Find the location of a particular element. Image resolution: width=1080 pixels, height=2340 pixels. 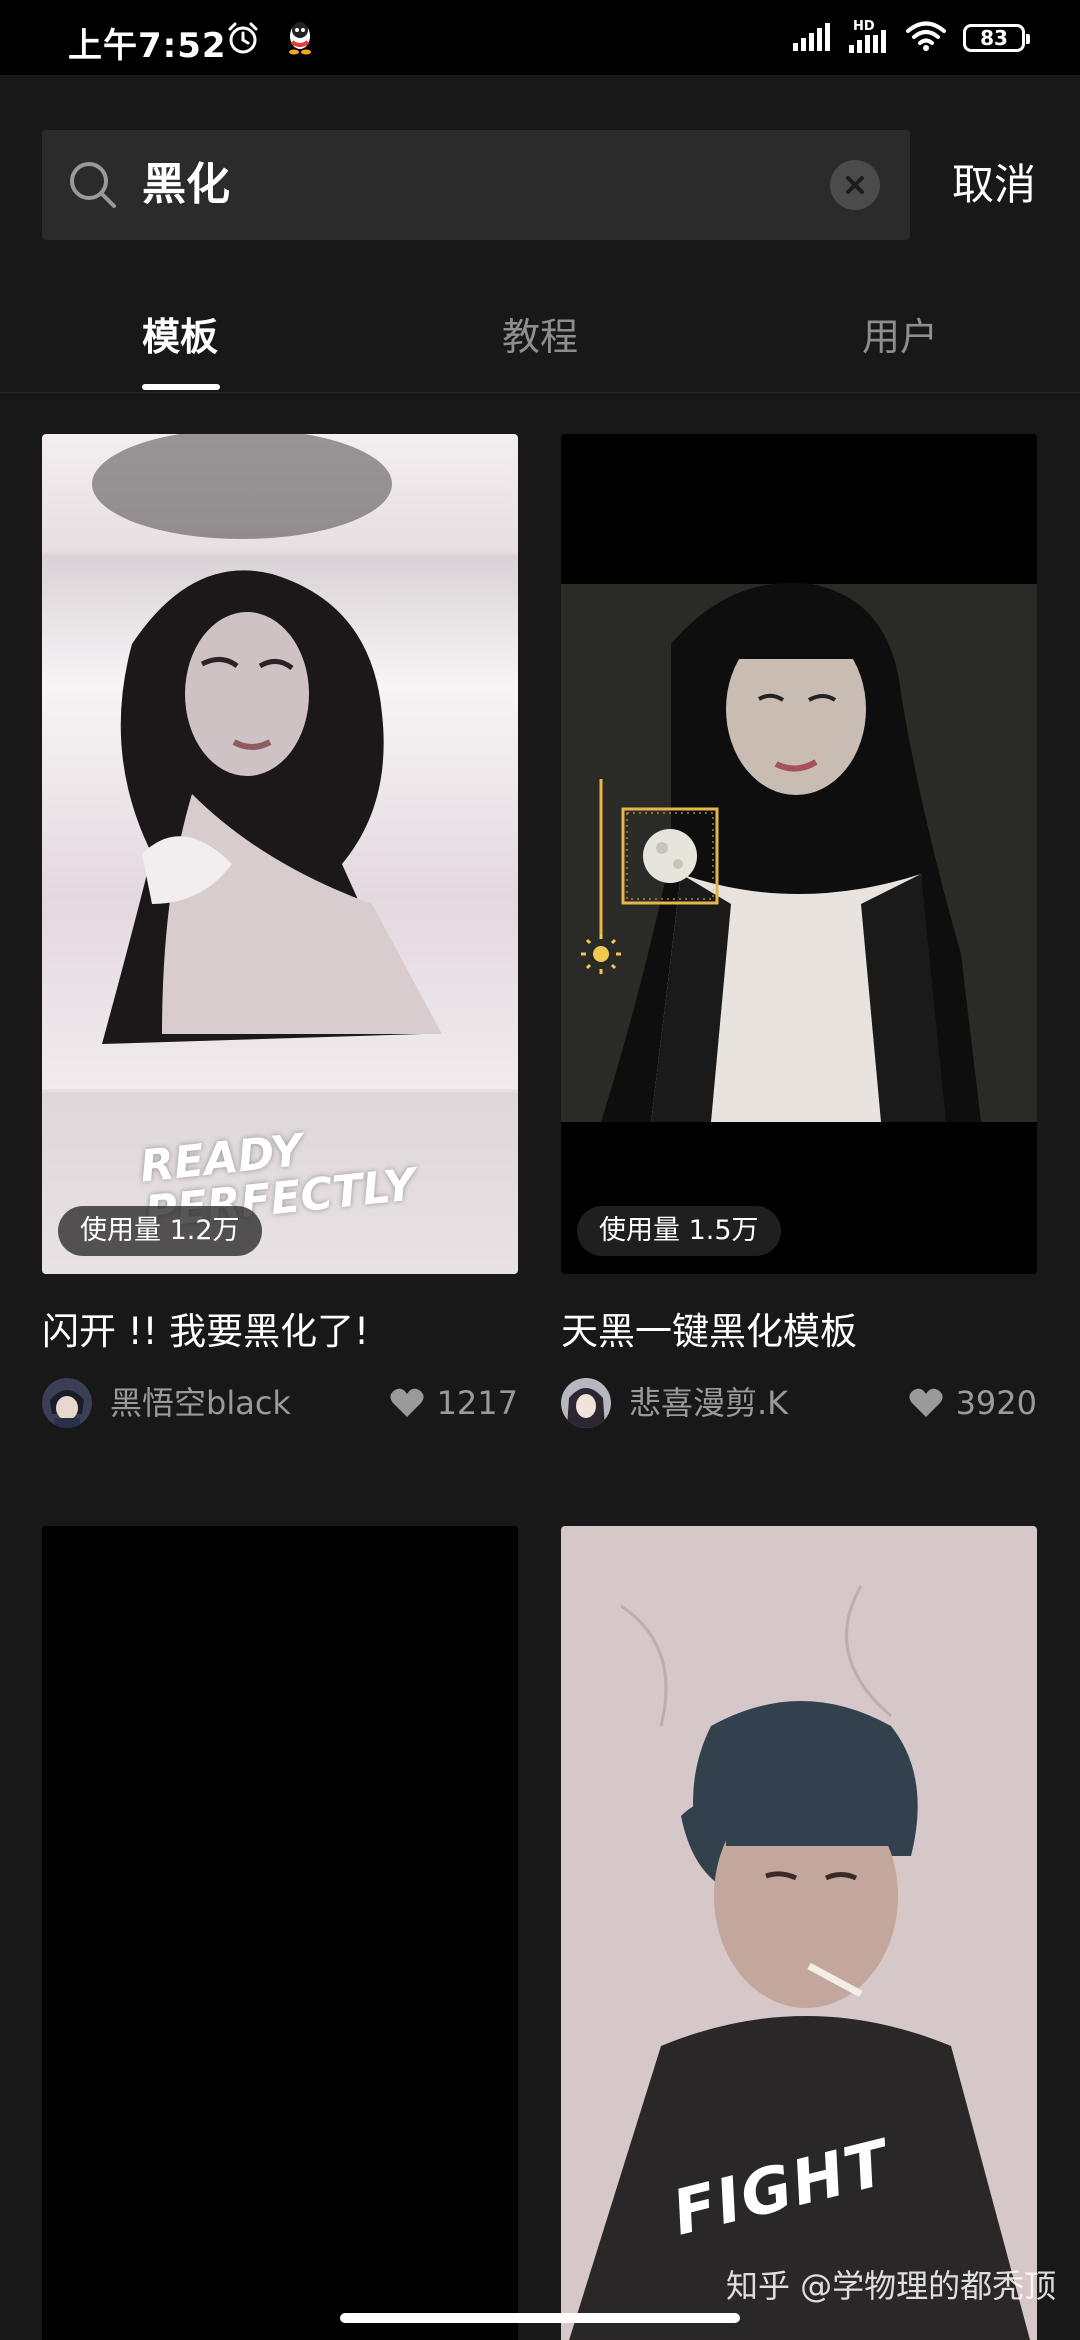

template-title: 天黑一键黑化模板 is located at coordinates (799, 1332).